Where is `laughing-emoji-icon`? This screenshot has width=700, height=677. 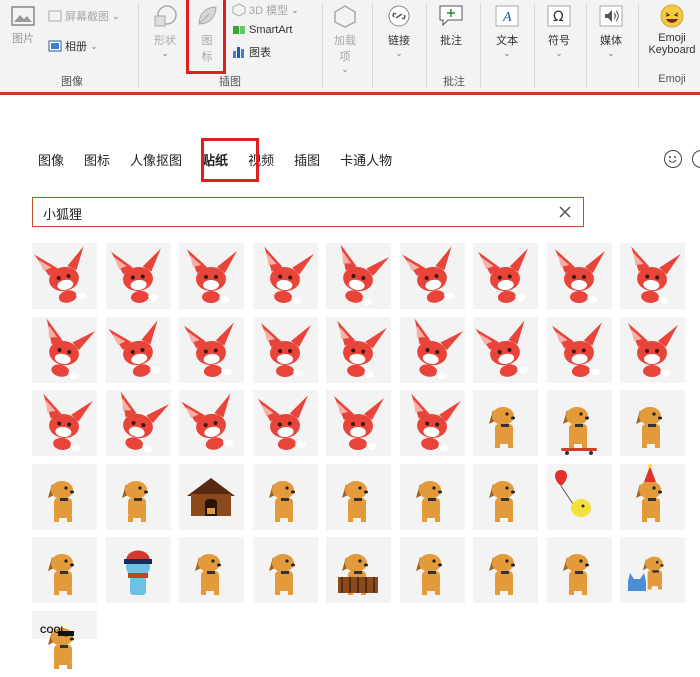 laughing-emoji-icon is located at coordinates (672, 16).